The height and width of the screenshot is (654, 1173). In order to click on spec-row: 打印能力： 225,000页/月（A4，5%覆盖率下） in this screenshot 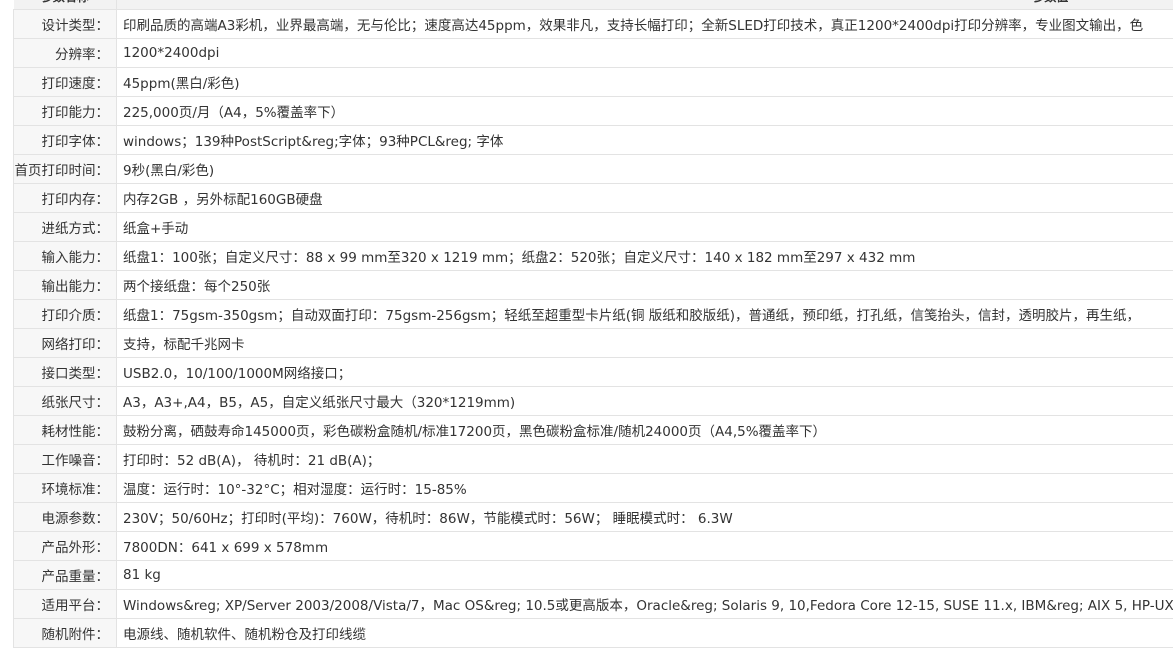, I will do `click(593, 111)`.